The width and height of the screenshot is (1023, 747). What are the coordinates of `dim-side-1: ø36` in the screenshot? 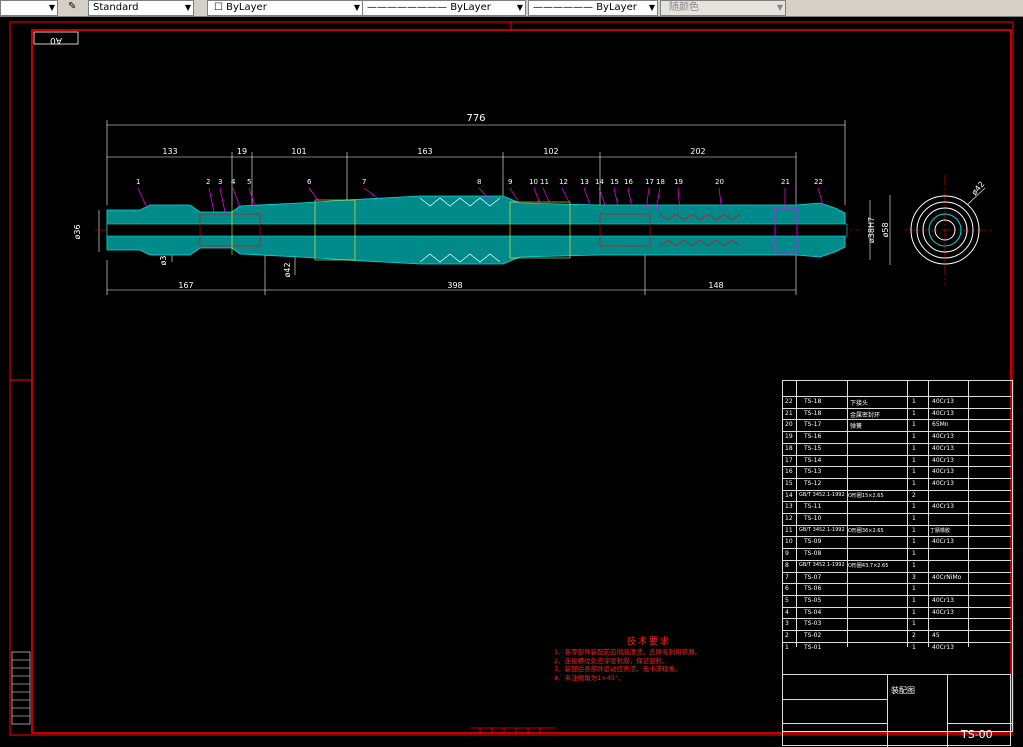 It's located at (77, 231).